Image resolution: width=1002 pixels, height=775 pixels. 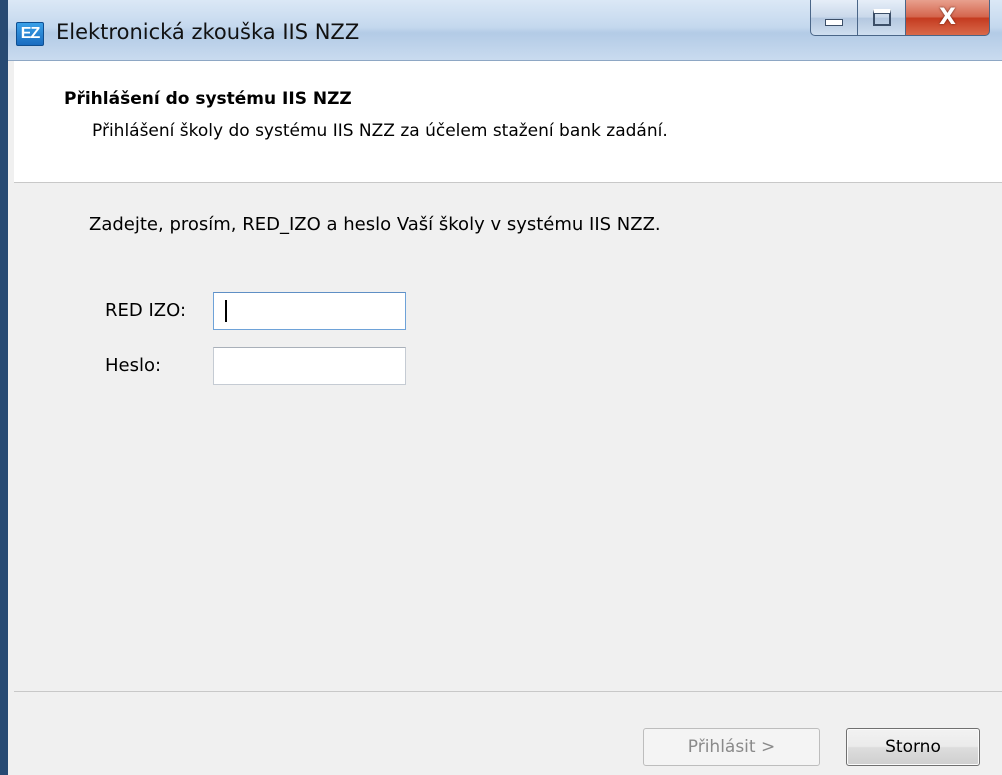 What do you see at coordinates (226, 311) in the screenshot?
I see `text-caret` at bounding box center [226, 311].